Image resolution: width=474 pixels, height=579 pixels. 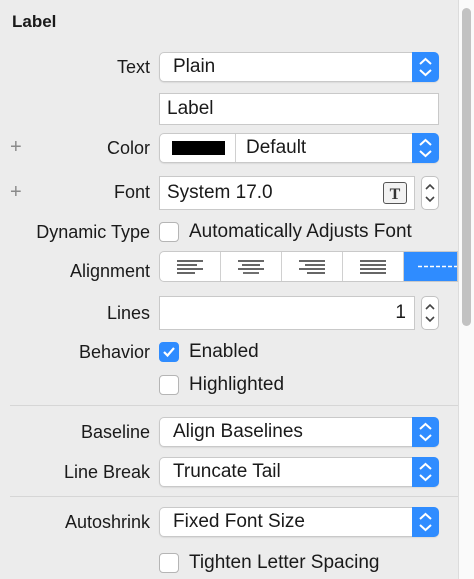 What do you see at coordinates (169, 385) in the screenshot?
I see `highlighted-checkbox` at bounding box center [169, 385].